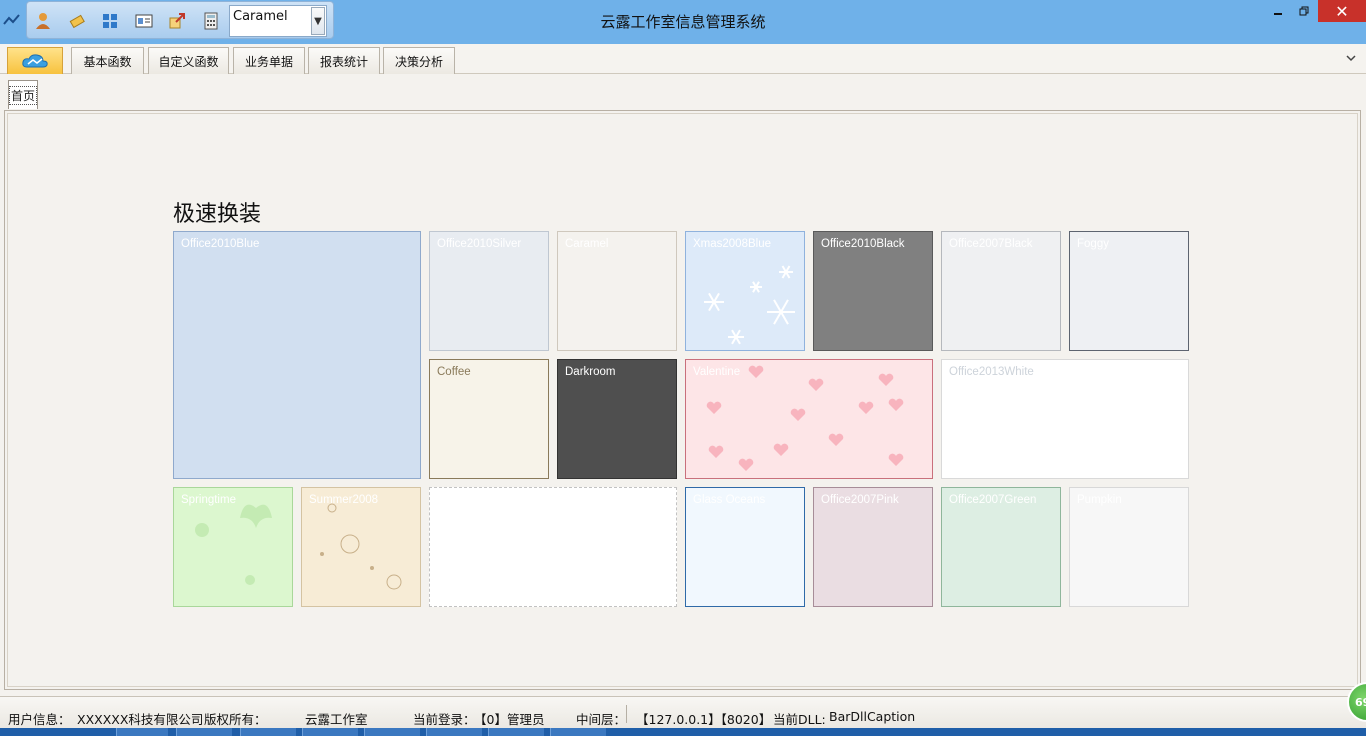 Image resolution: width=1366 pixels, height=736 pixels. I want to click on skin-tile-label: Office2010Blue, so click(220, 244).